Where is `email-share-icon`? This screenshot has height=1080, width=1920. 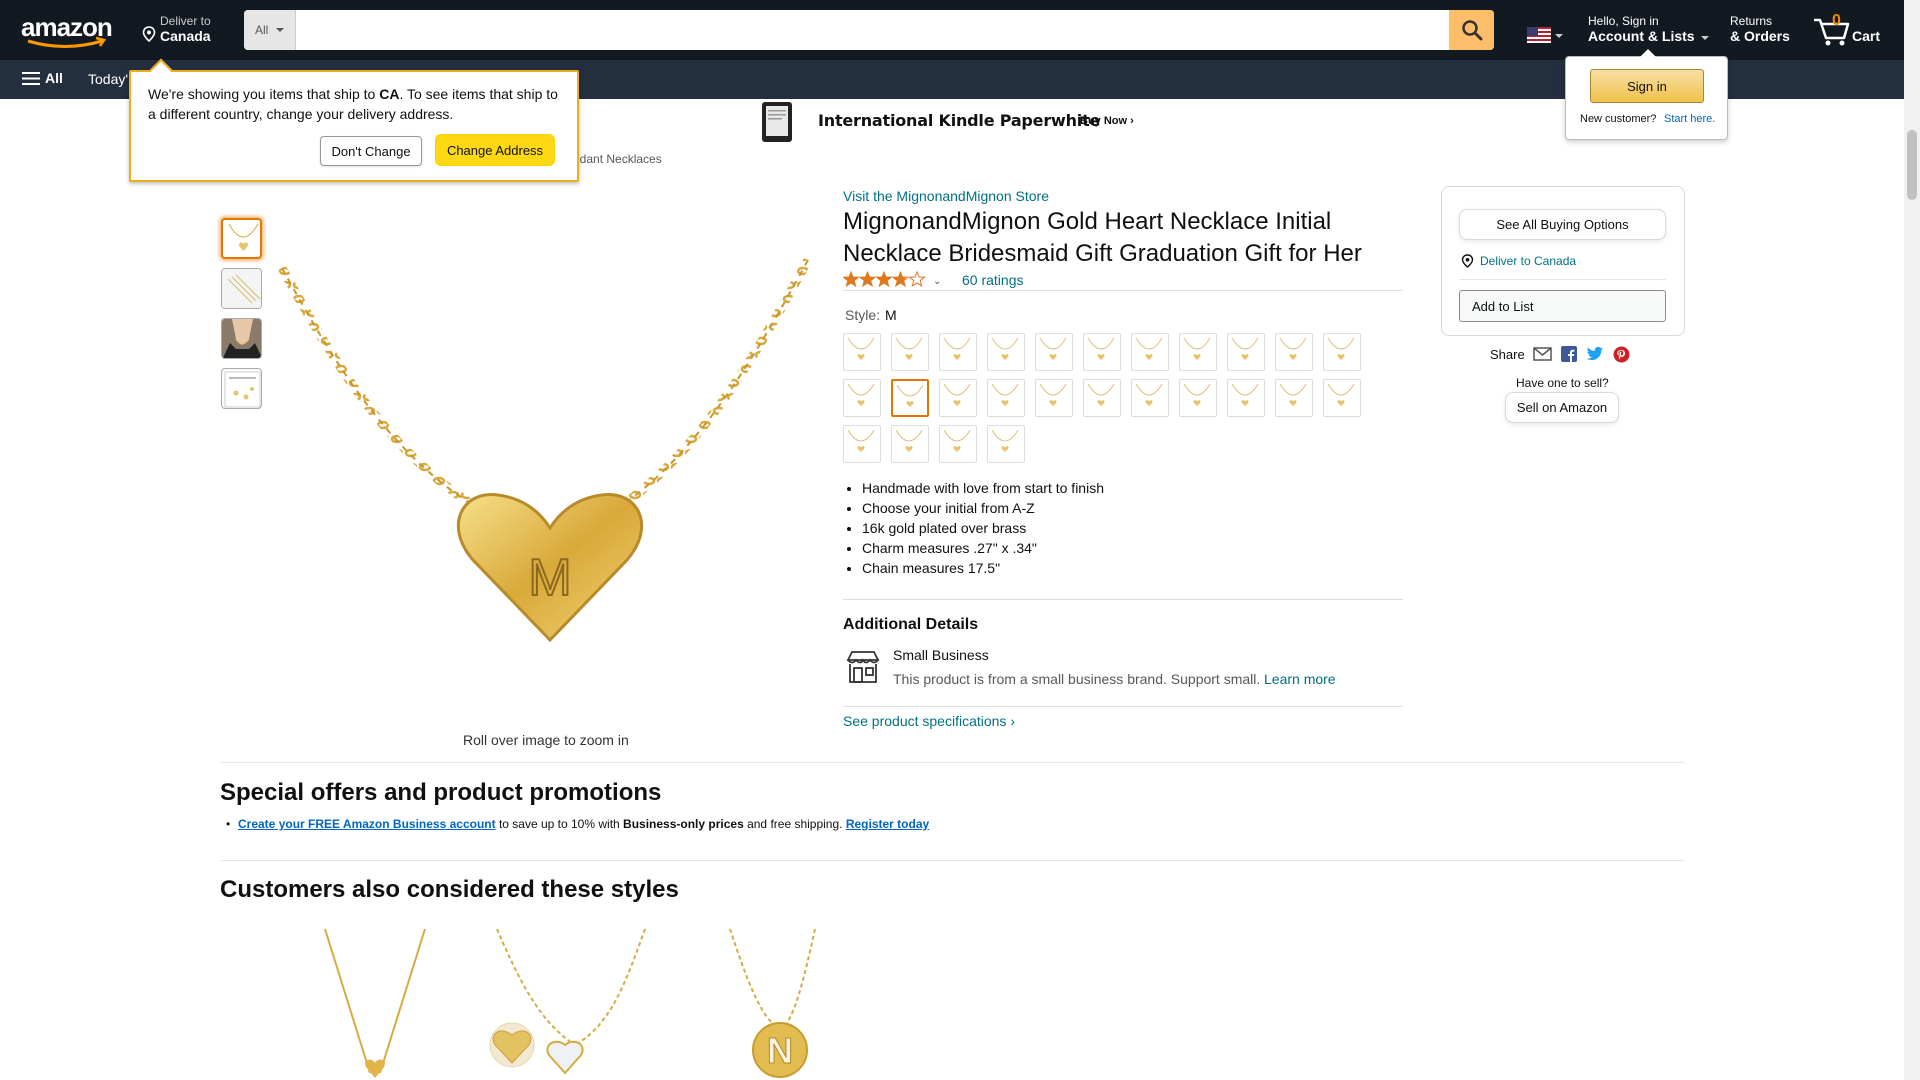
email-share-icon is located at coordinates (1542, 354).